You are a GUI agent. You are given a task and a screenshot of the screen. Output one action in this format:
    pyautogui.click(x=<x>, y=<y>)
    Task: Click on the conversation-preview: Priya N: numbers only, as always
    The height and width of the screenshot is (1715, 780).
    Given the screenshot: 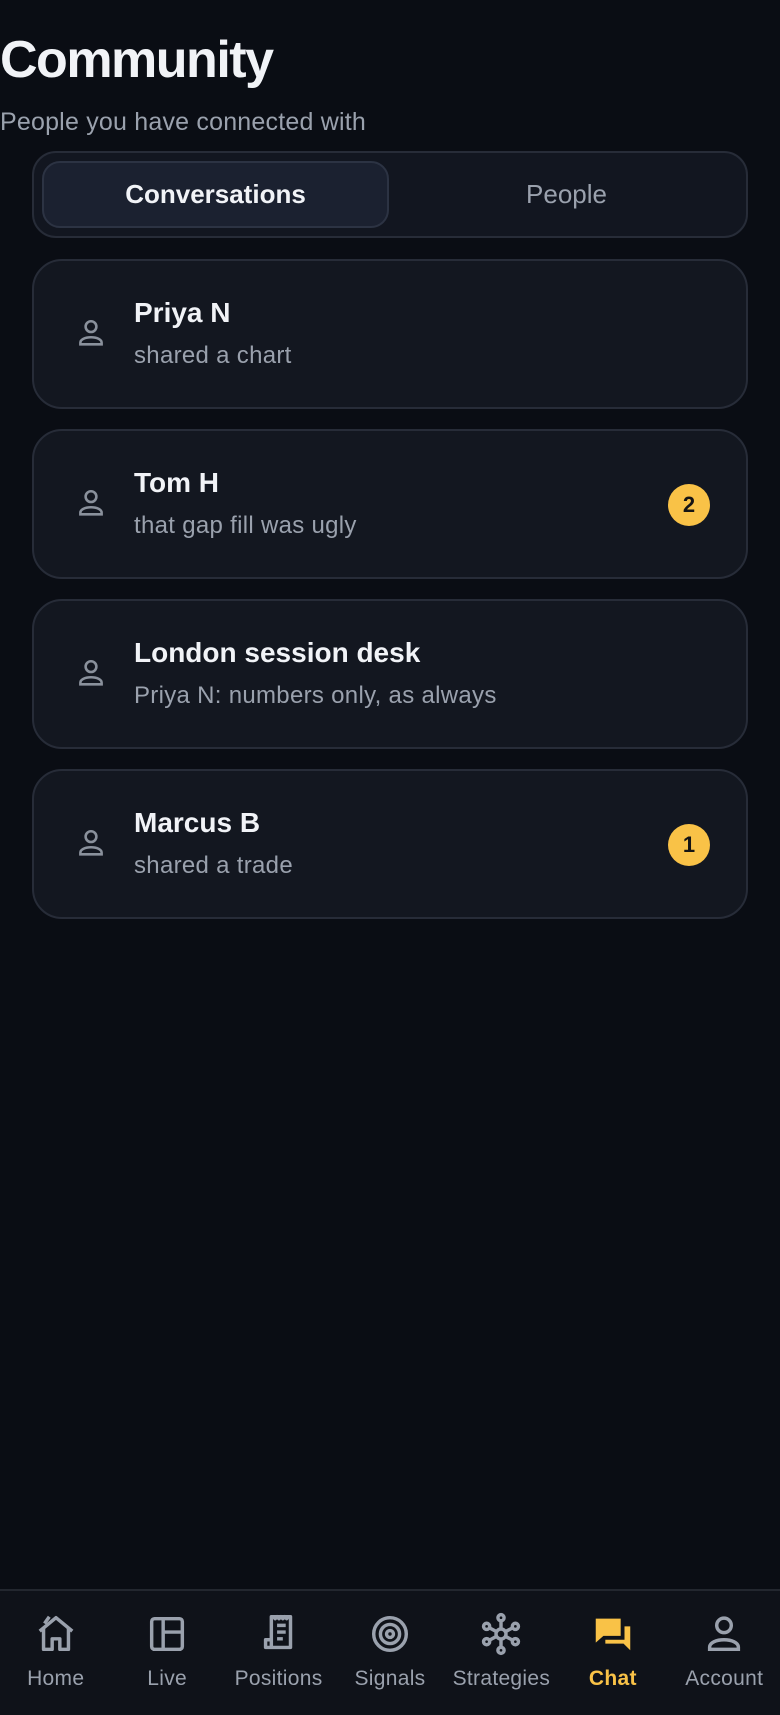 What is the action you would take?
    pyautogui.click(x=315, y=695)
    